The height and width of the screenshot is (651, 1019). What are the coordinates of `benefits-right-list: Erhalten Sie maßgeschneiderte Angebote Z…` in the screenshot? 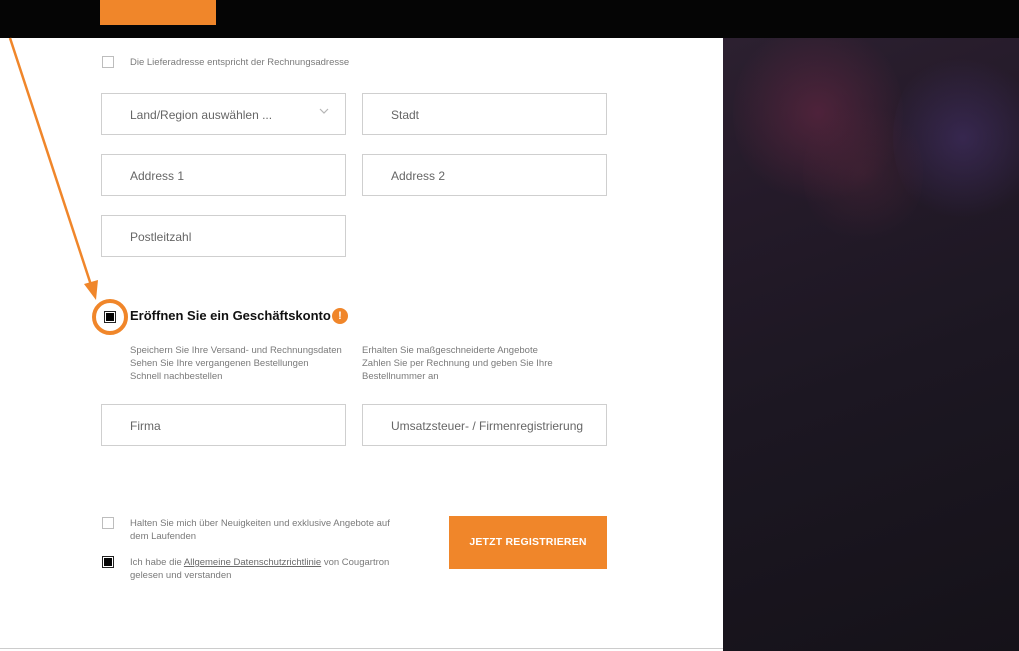 It's located at (457, 363).